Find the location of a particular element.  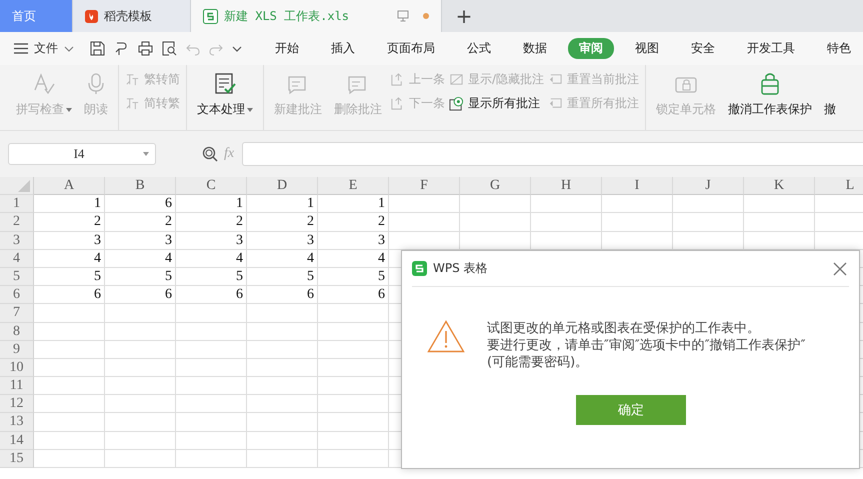

name-box: I4 is located at coordinates (82, 154).